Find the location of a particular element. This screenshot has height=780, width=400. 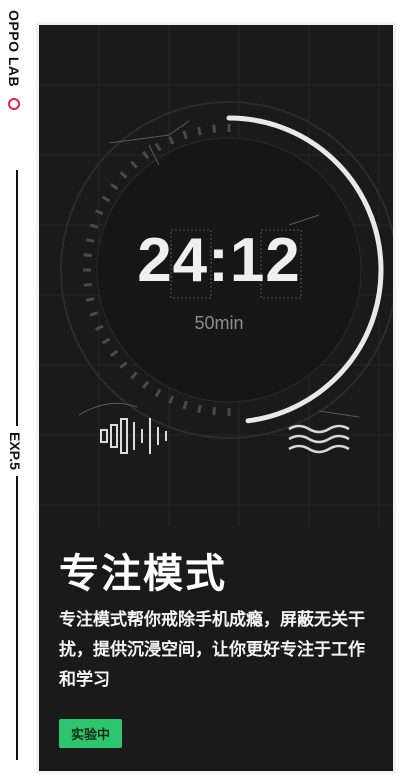

wave-lines-icon is located at coordinates (319, 439).